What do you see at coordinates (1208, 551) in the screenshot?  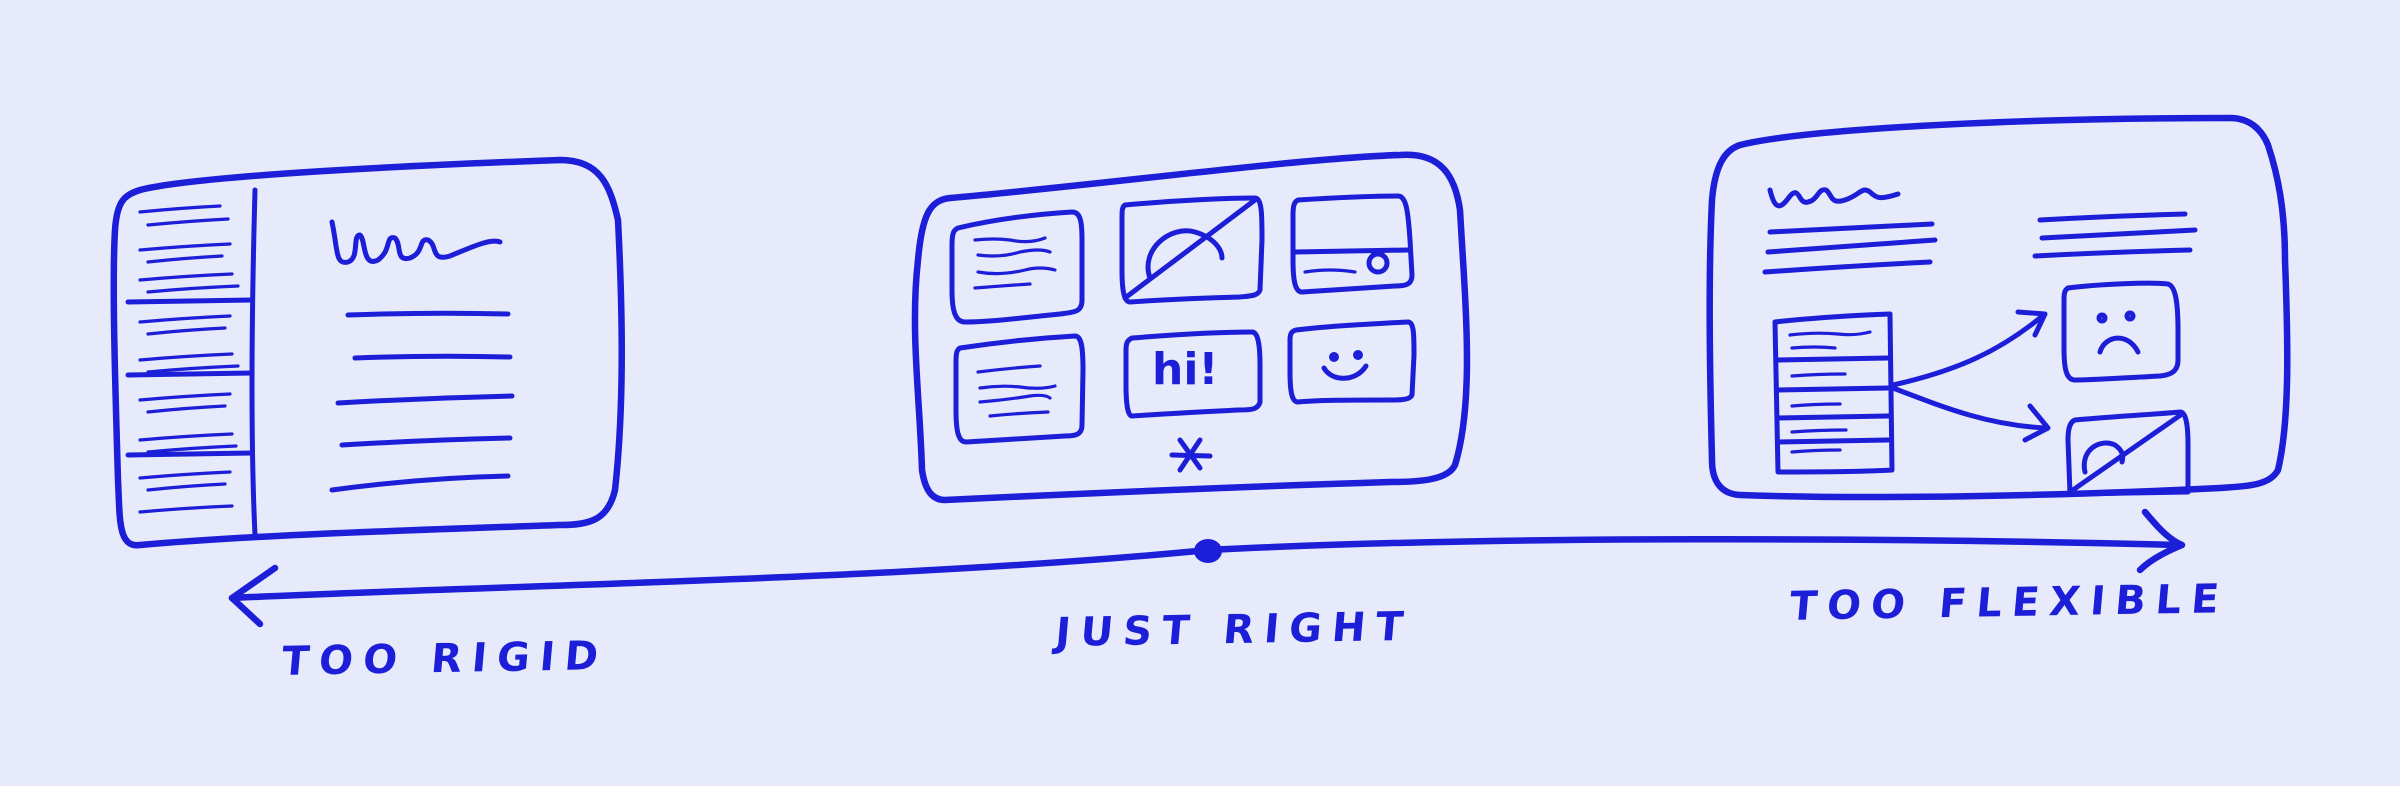 I see `center-marker-dot` at bounding box center [1208, 551].